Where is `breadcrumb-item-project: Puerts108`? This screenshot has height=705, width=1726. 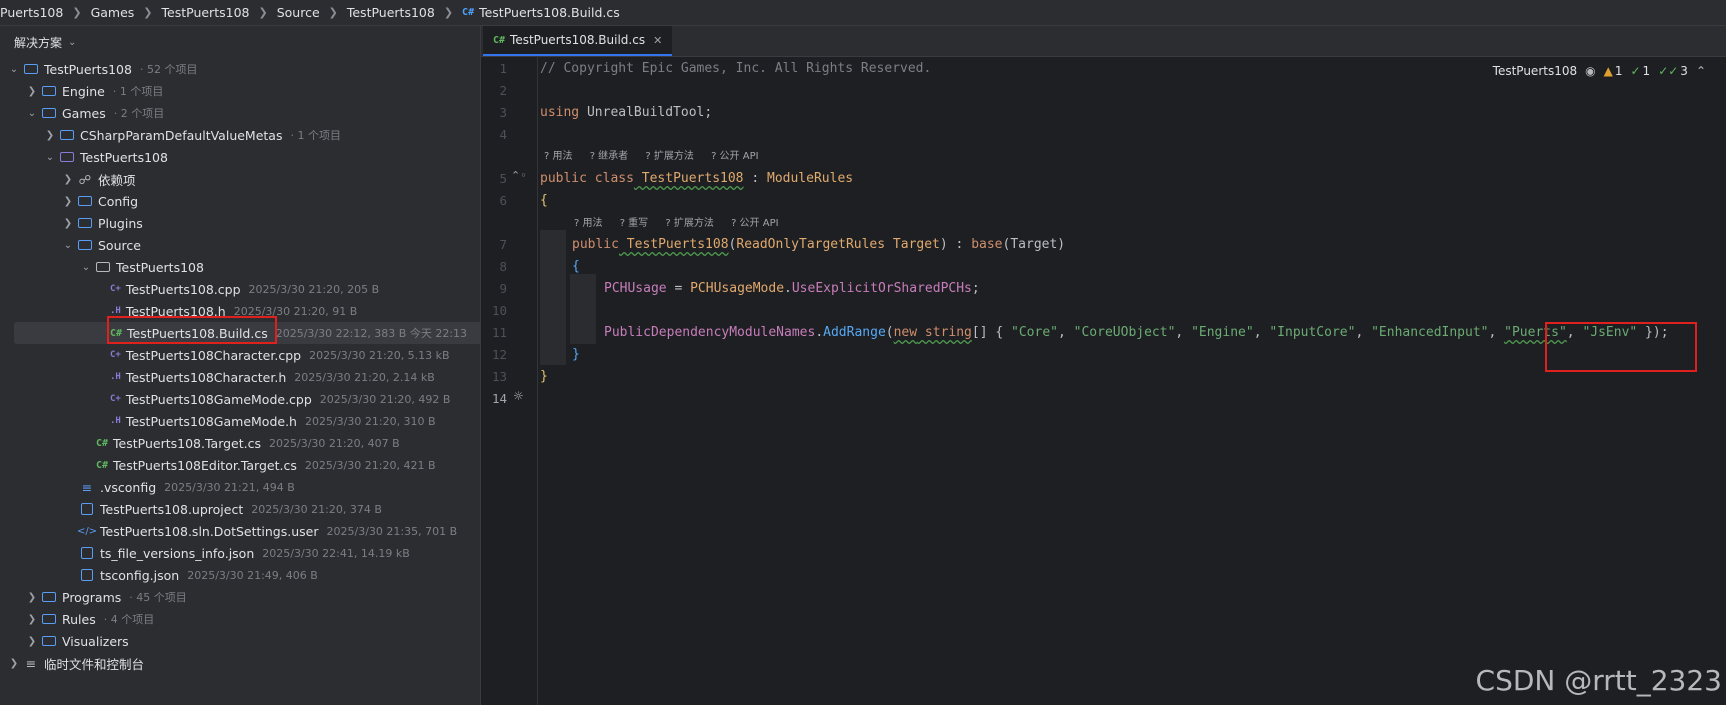
breadcrumb-item-project: Puerts108 is located at coordinates (31, 12).